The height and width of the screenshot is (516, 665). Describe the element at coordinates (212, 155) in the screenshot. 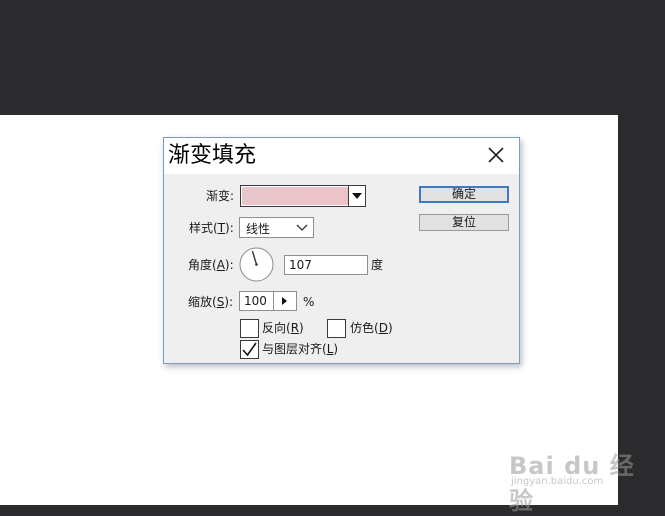

I see `dialog-title: 渐变填充` at that location.